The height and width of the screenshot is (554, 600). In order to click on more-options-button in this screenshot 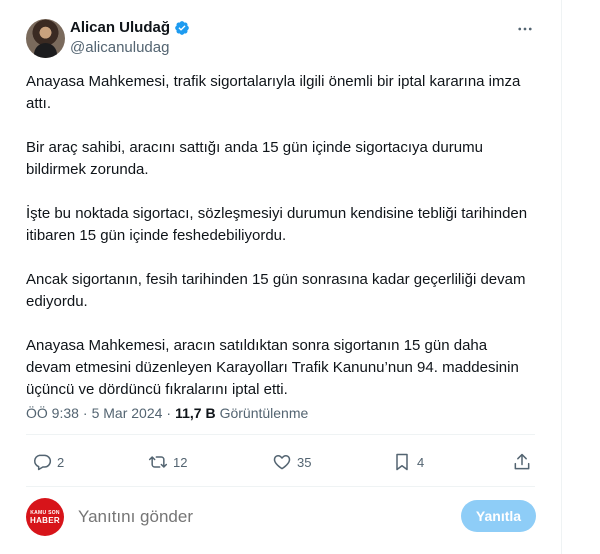, I will do `click(525, 29)`.